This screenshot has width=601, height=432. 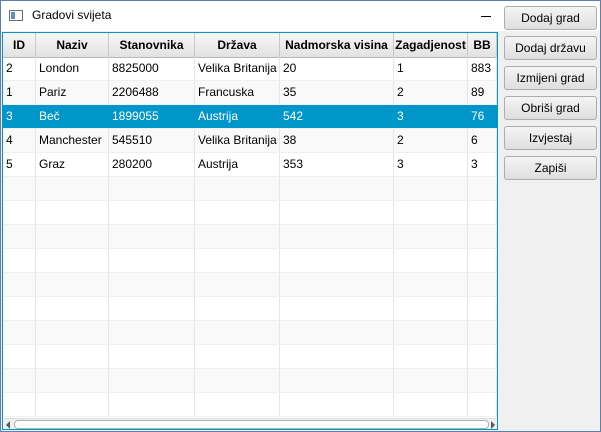 What do you see at coordinates (337, 140) in the screenshot?
I see `table-cell: 38` at bounding box center [337, 140].